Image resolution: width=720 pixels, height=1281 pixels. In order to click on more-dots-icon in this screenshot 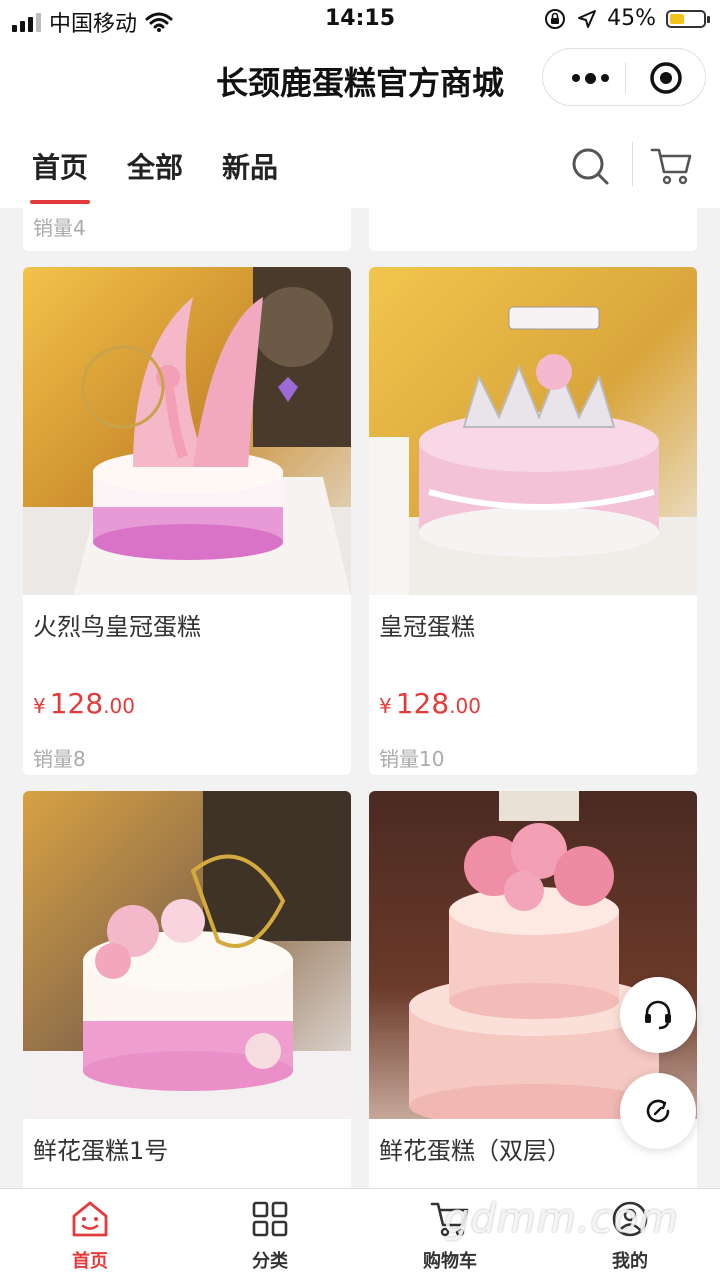, I will do `click(590, 78)`.